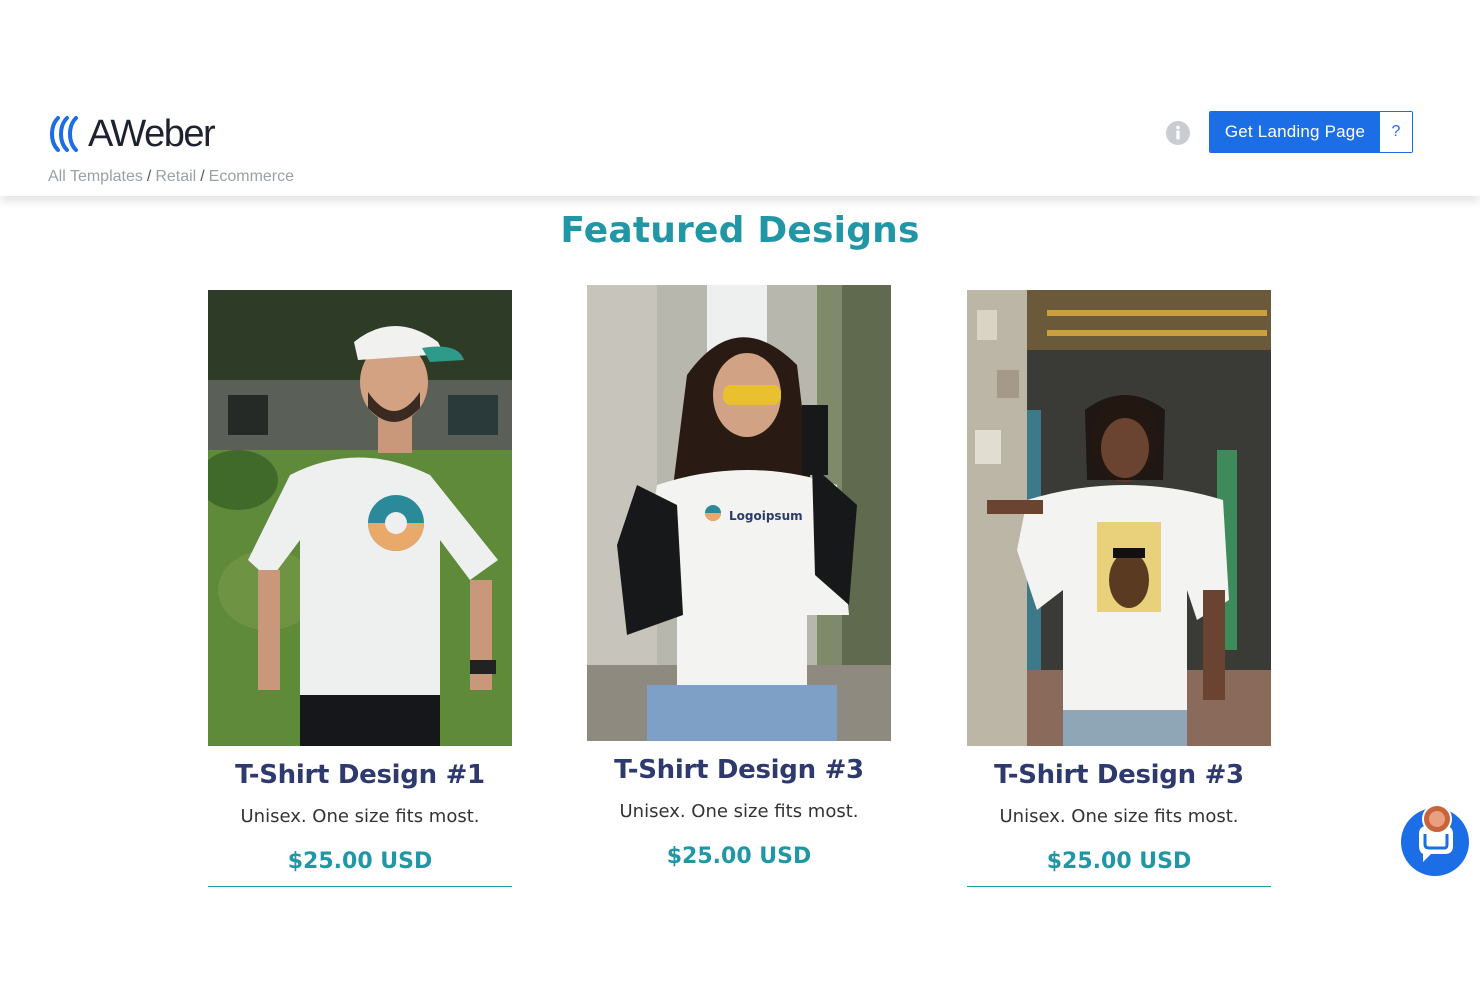 Image resolution: width=1480 pixels, height=987 pixels. Describe the element at coordinates (1178, 133) in the screenshot. I see `info-icon` at that location.